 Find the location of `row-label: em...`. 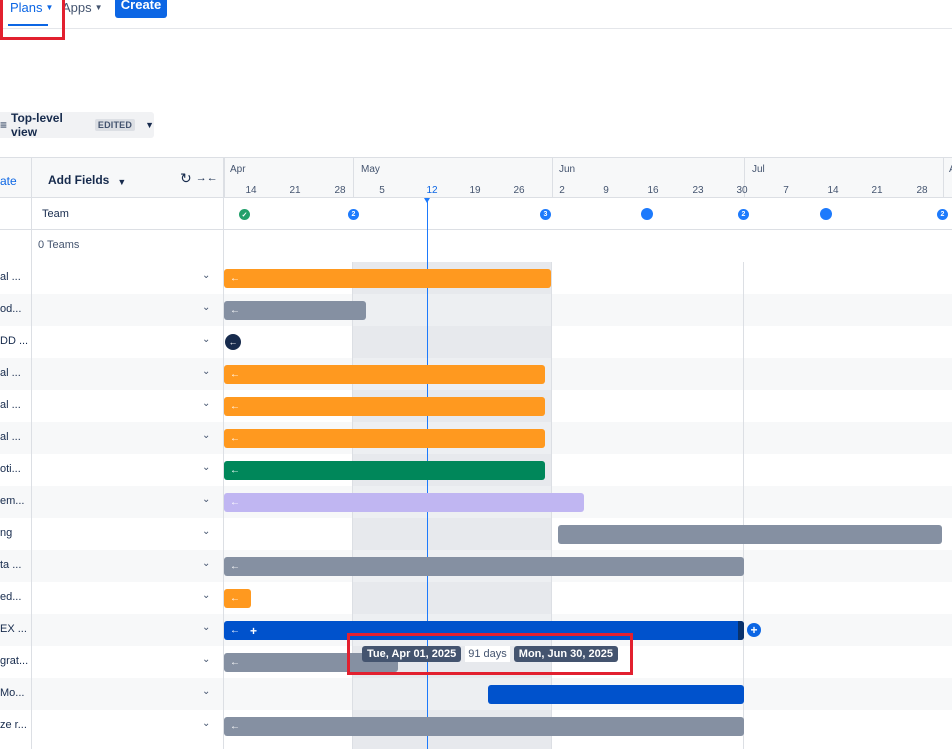

row-label: em... is located at coordinates (12, 501).